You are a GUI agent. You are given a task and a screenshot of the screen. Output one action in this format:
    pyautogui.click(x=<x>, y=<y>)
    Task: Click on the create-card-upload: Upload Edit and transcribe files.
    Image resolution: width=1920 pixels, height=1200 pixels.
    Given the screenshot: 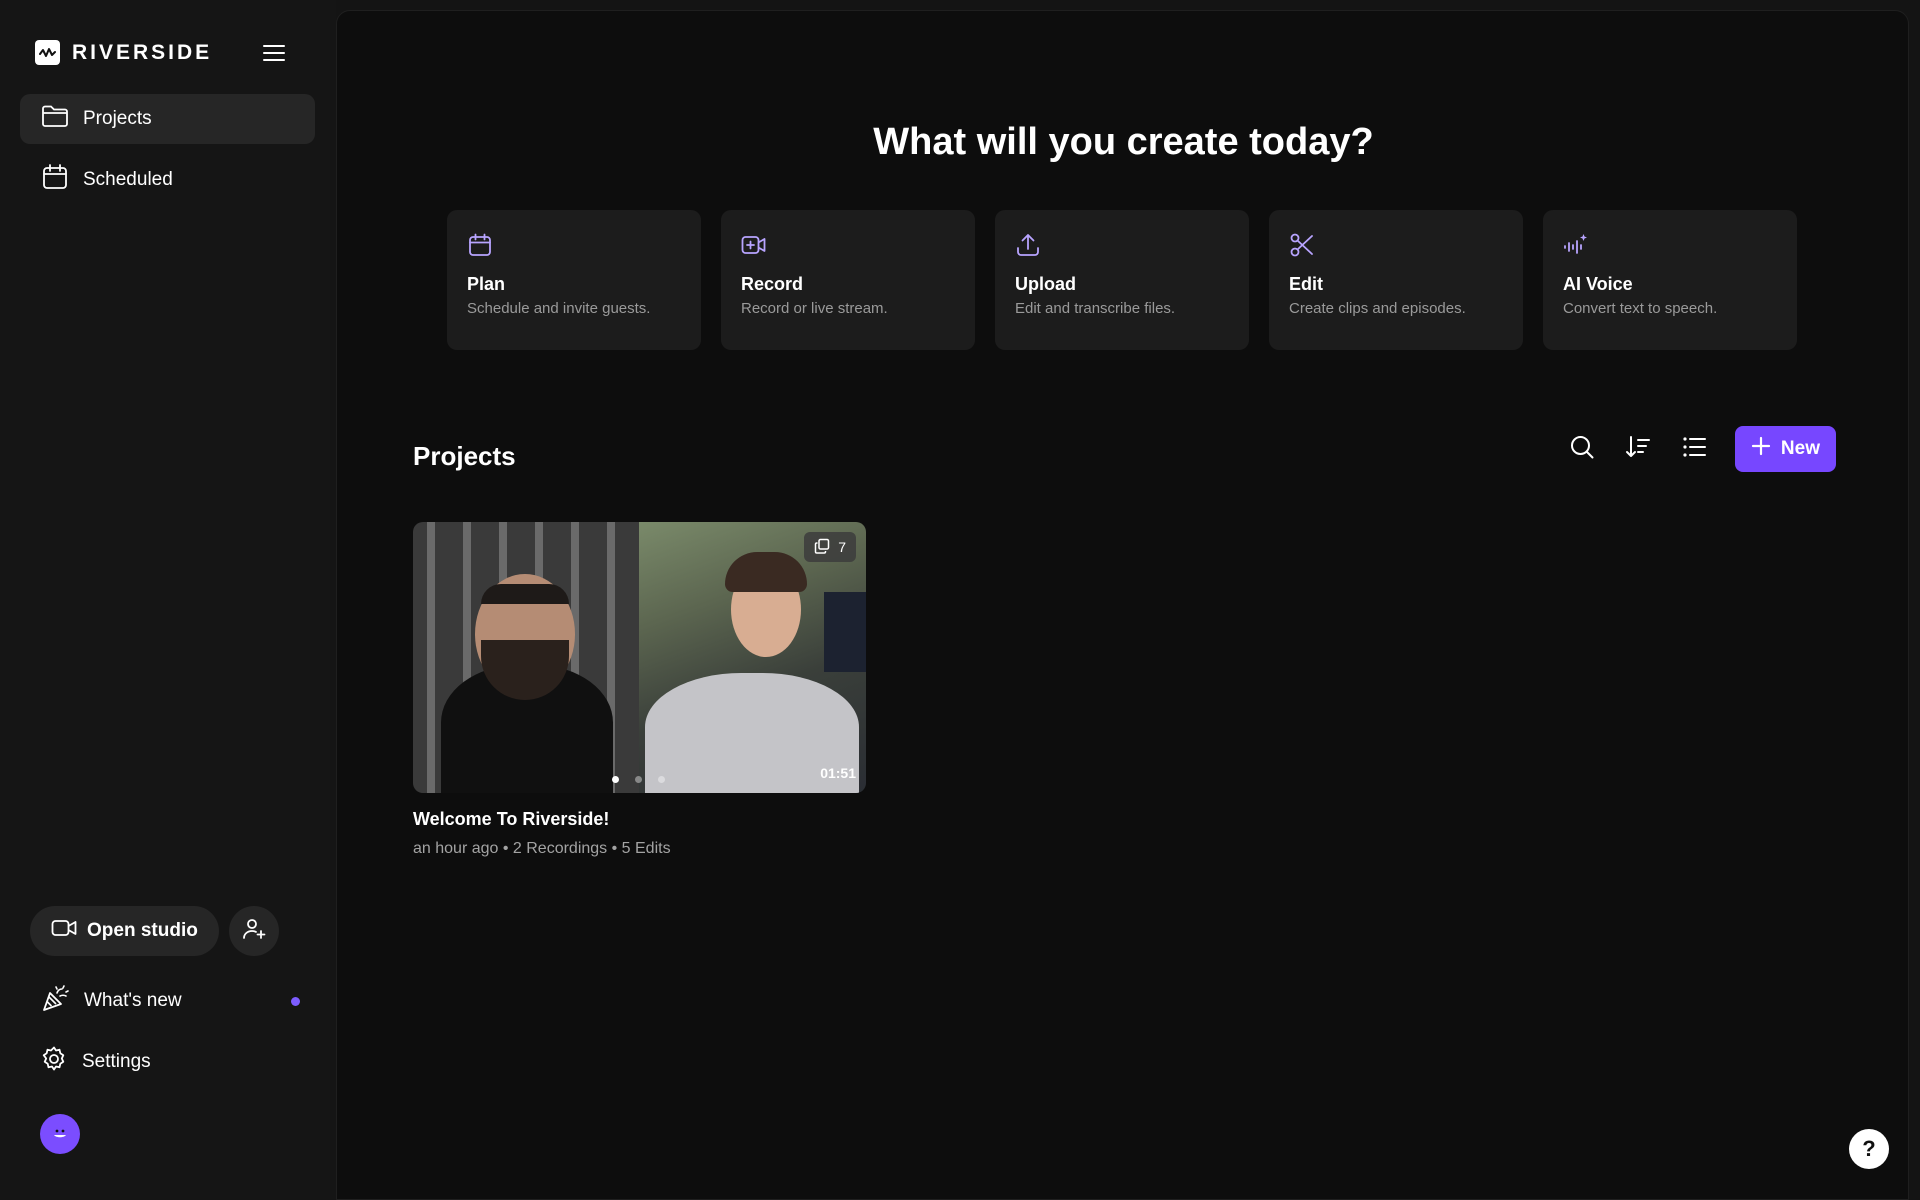 What is the action you would take?
    pyautogui.click(x=1122, y=280)
    